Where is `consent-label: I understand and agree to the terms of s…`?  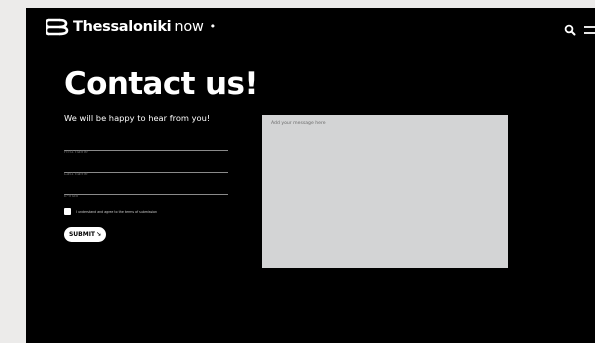
consent-label: I understand and agree to the terms of s… is located at coordinates (117, 211).